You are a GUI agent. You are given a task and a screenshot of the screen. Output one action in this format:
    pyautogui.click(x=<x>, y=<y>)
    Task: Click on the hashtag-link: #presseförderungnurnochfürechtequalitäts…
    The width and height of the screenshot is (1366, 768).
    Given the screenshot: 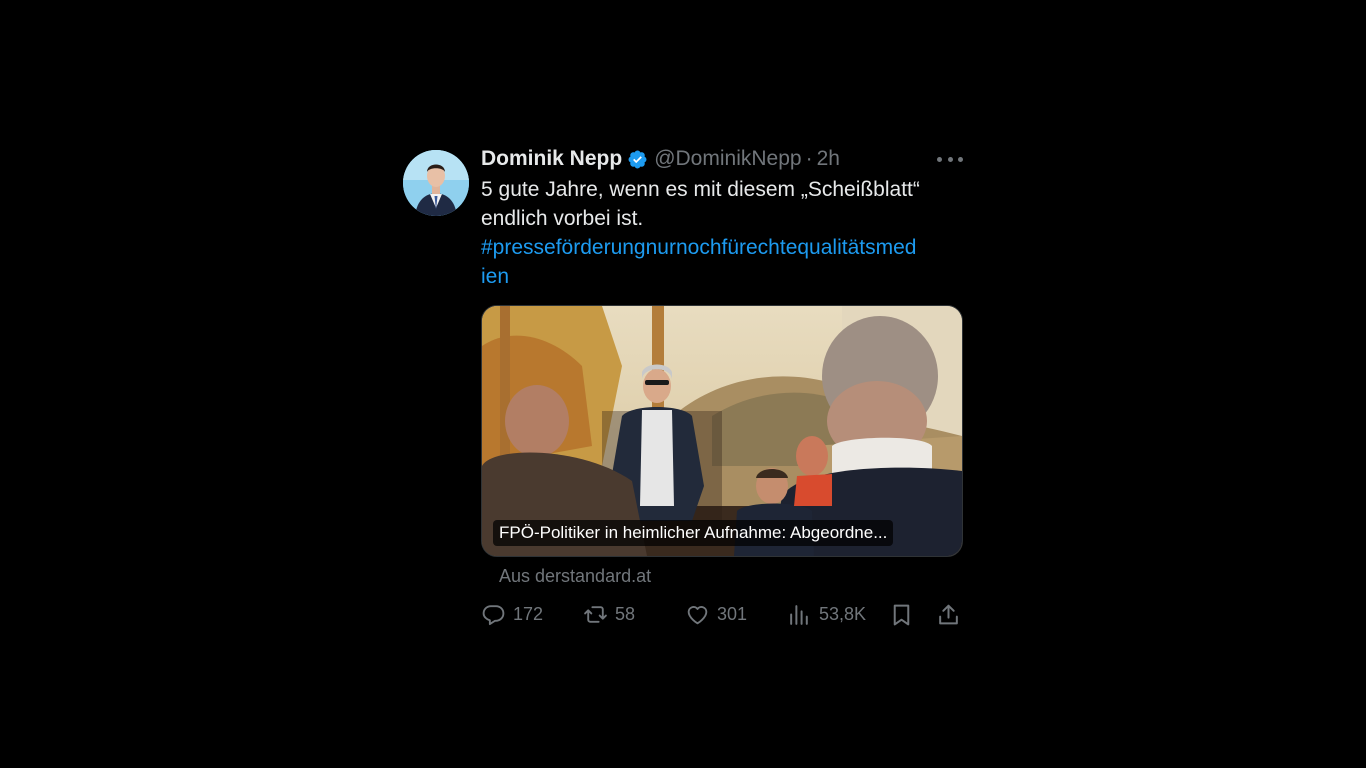 What is the action you would take?
    pyautogui.click(x=722, y=247)
    